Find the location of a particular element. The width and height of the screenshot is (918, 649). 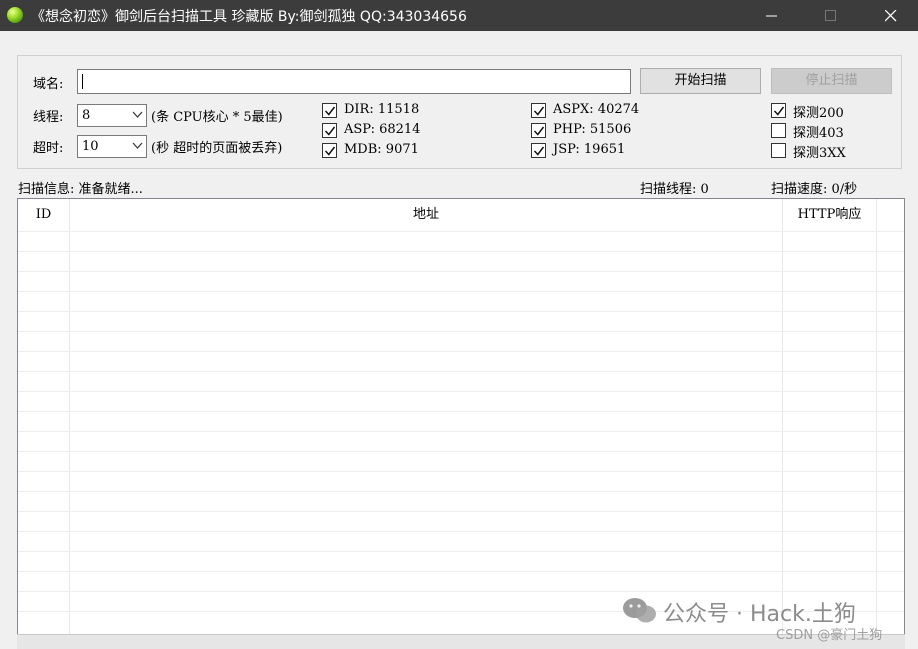

horizontal-scrollbar is located at coordinates (461, 641).